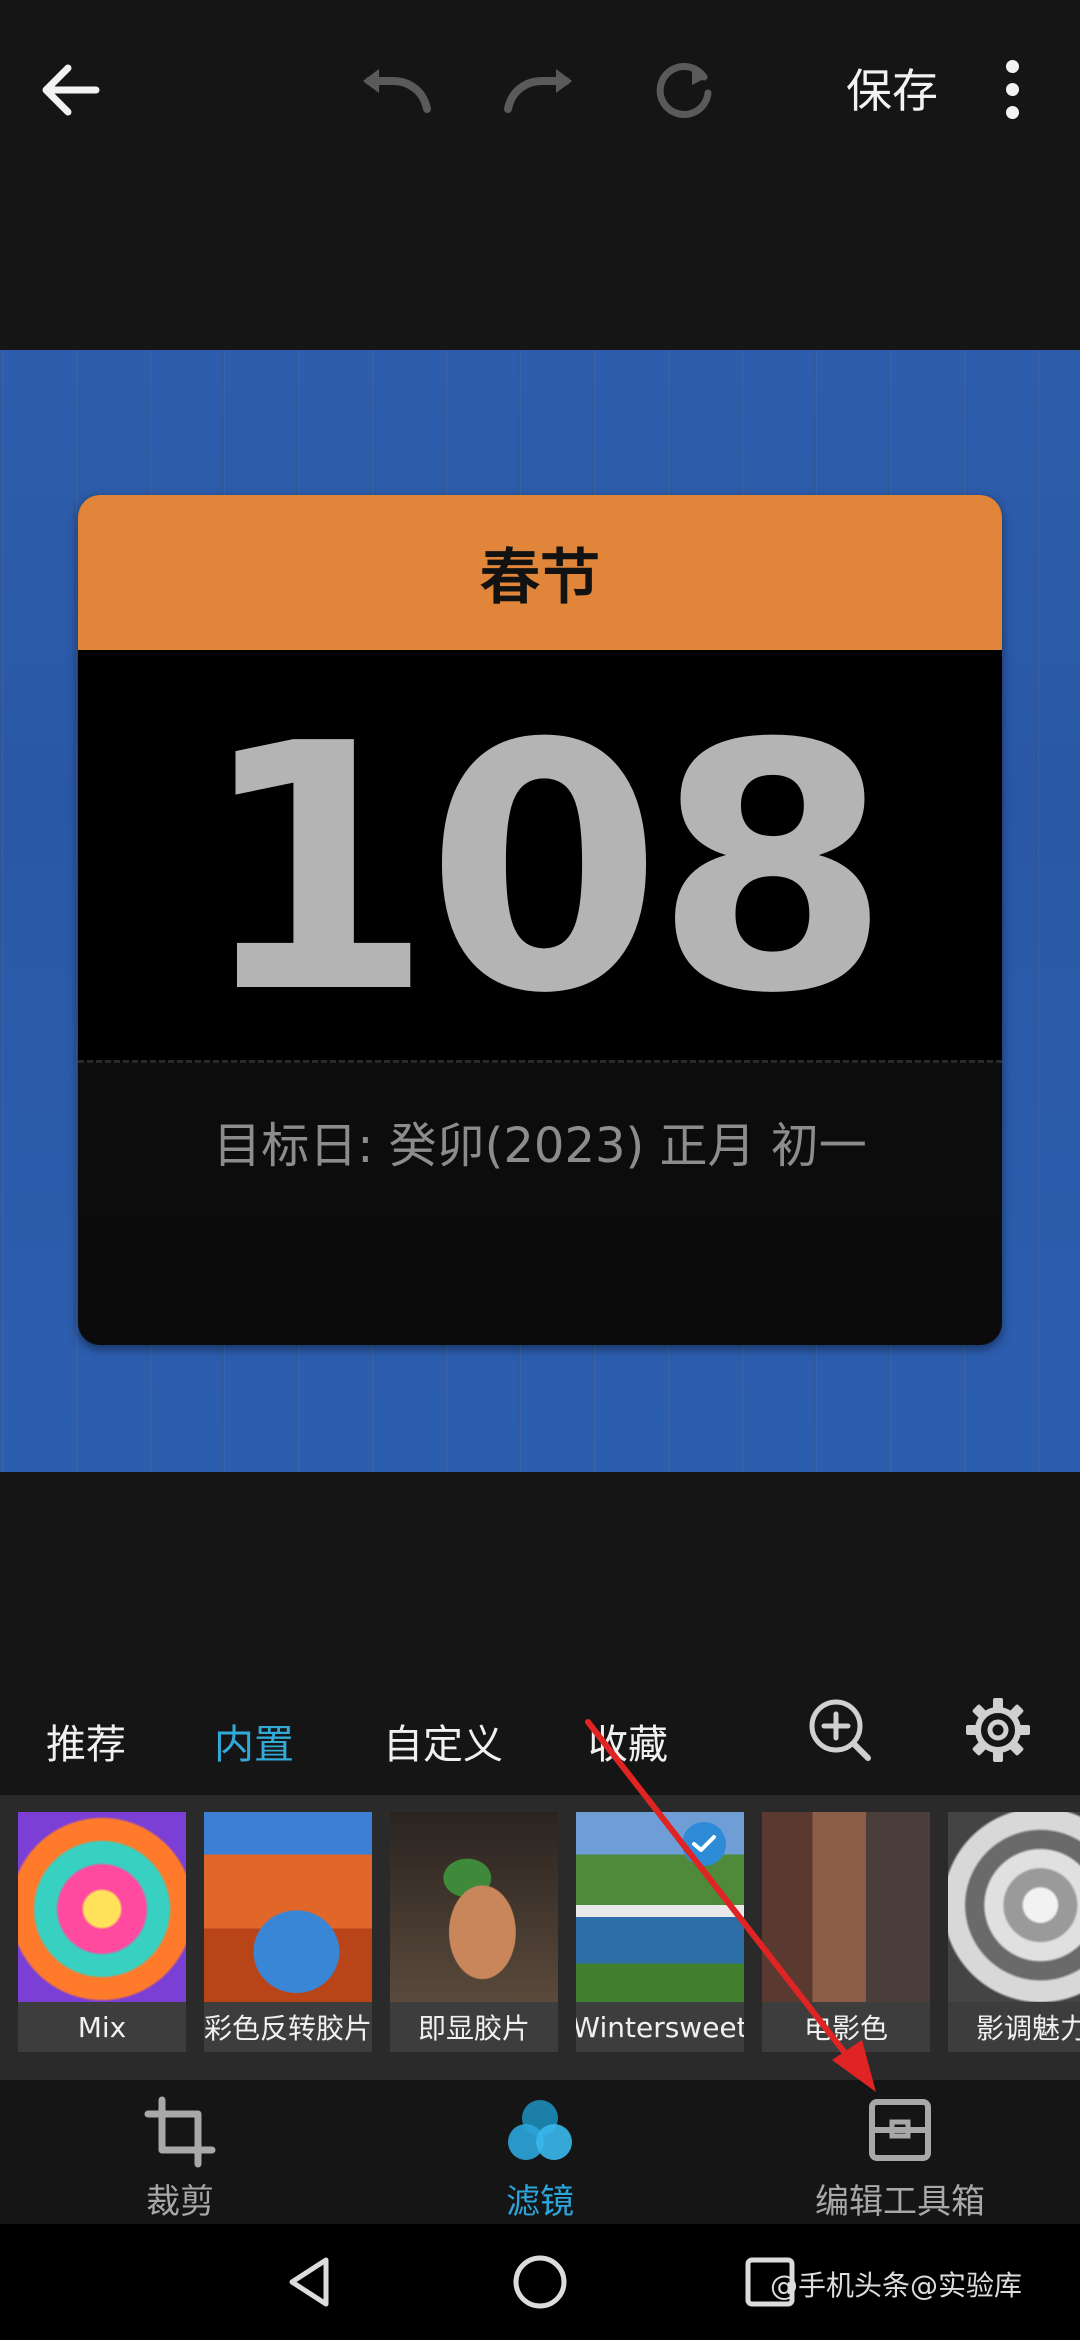  What do you see at coordinates (660, 1932) in the screenshot?
I see `filter-thumb: Wintersweet` at bounding box center [660, 1932].